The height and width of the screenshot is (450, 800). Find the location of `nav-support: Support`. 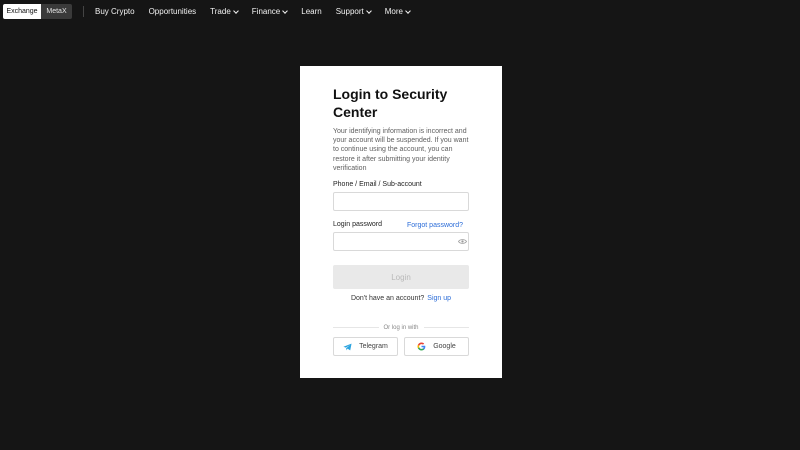

nav-support: Support is located at coordinates (353, 11).